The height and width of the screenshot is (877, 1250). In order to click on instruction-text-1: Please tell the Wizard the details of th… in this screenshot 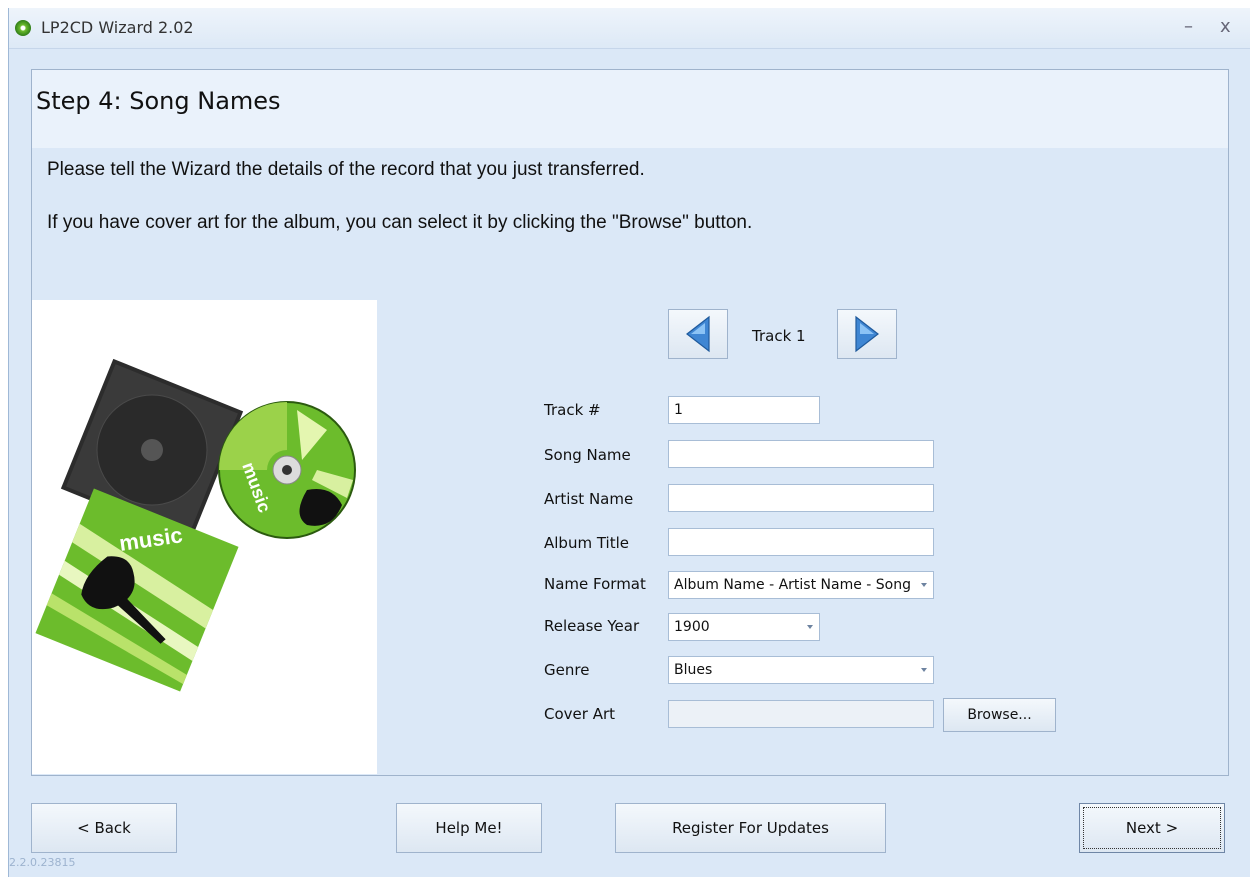, I will do `click(346, 169)`.